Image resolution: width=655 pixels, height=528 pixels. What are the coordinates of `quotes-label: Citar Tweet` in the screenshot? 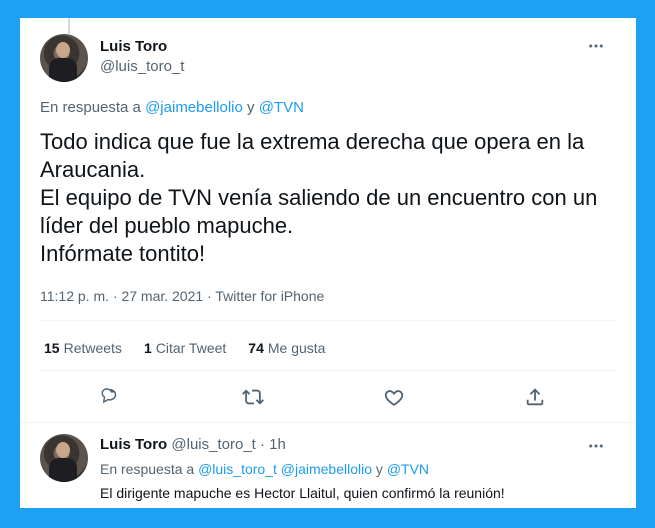 It's located at (191, 348).